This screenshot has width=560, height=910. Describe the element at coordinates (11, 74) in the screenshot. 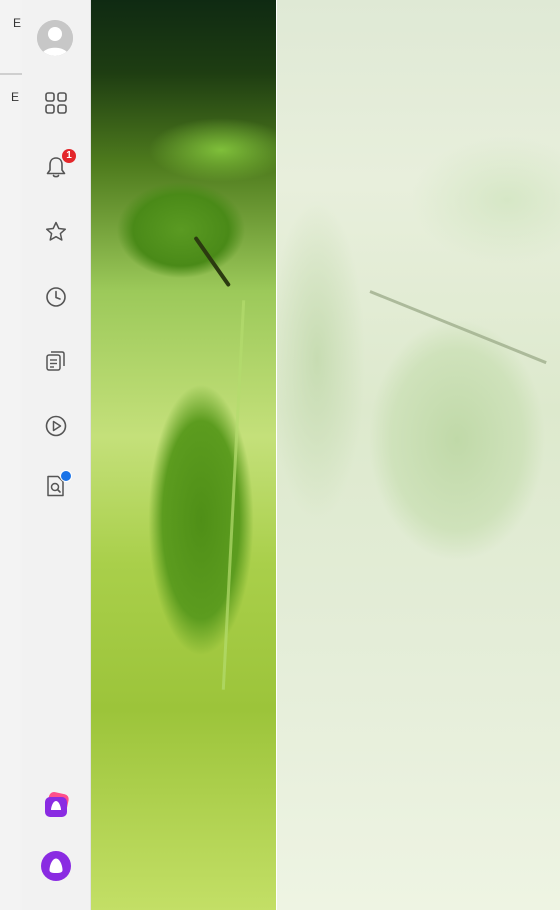

I see `background-window-divider` at that location.